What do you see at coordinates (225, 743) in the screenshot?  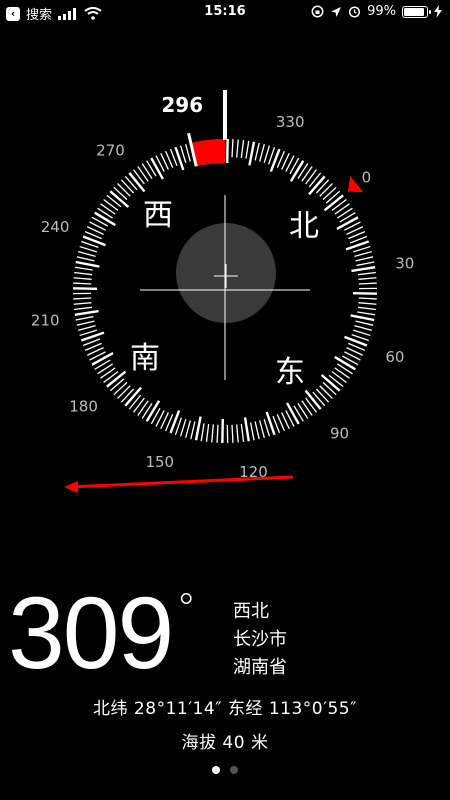 I see `altitude: 海拔 40 米` at bounding box center [225, 743].